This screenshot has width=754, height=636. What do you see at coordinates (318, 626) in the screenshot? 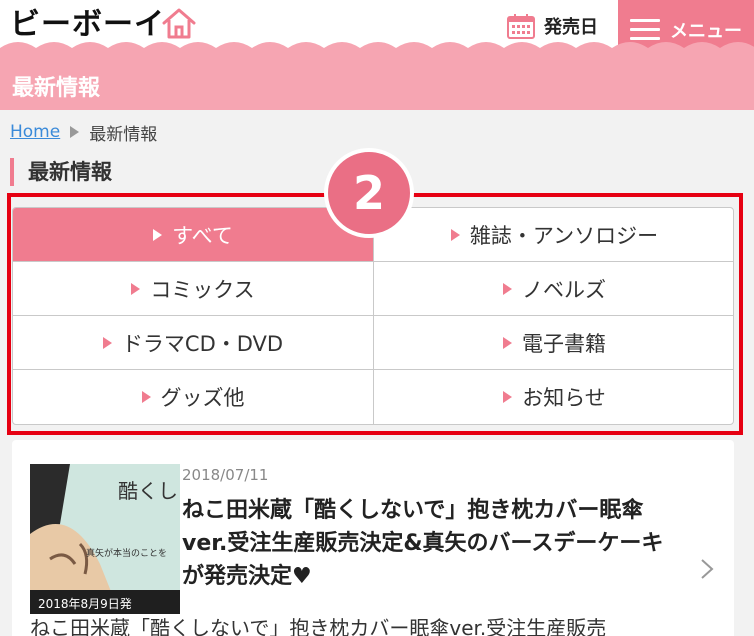
I see `news-summary: ねこ田米蔵「酷くしないで」抱き枕カバー眠傘ver.受注生産販売` at bounding box center [318, 626].